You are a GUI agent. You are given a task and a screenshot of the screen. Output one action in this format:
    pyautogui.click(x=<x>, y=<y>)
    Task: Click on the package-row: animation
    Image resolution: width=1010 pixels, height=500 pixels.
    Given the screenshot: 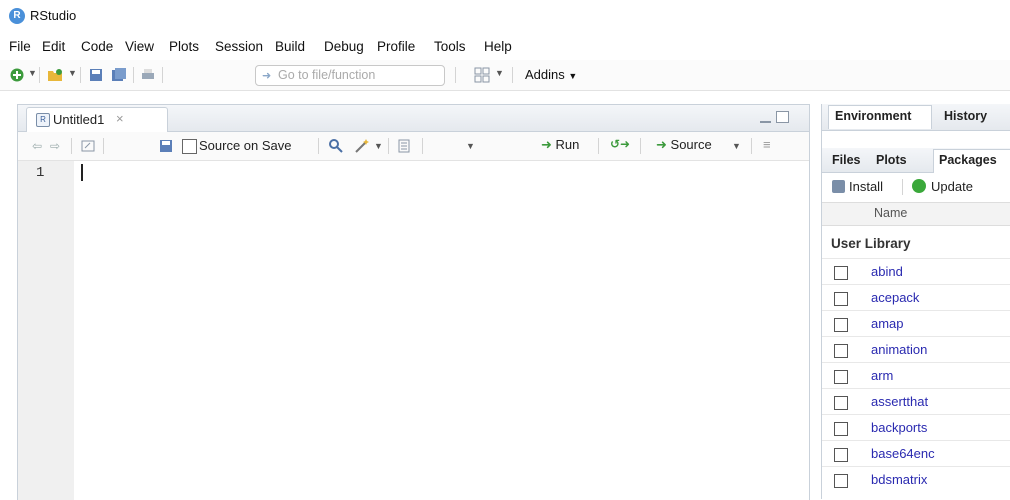 What is the action you would take?
    pyautogui.click(x=916, y=349)
    